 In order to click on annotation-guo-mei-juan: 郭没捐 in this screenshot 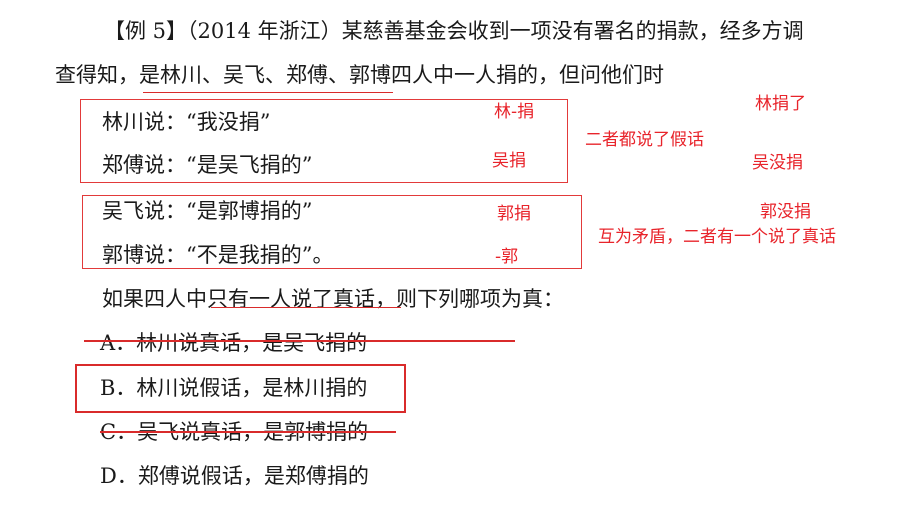, I will do `click(785, 212)`.